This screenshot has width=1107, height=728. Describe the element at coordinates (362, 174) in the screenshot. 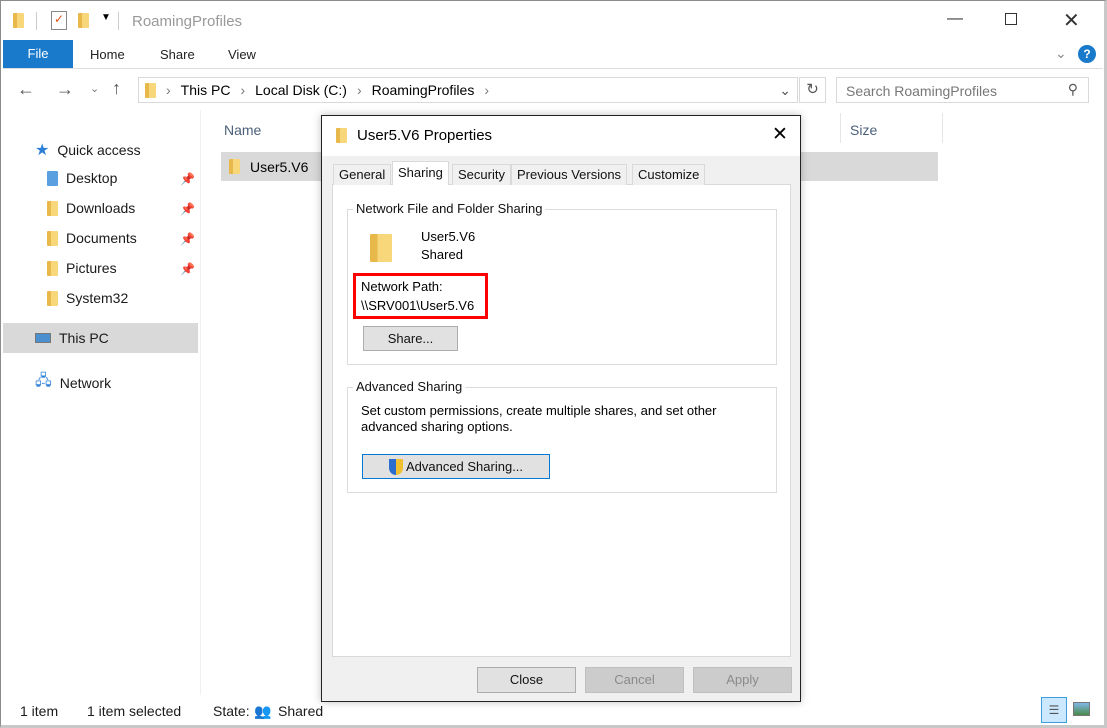

I see `tab-general: General` at that location.